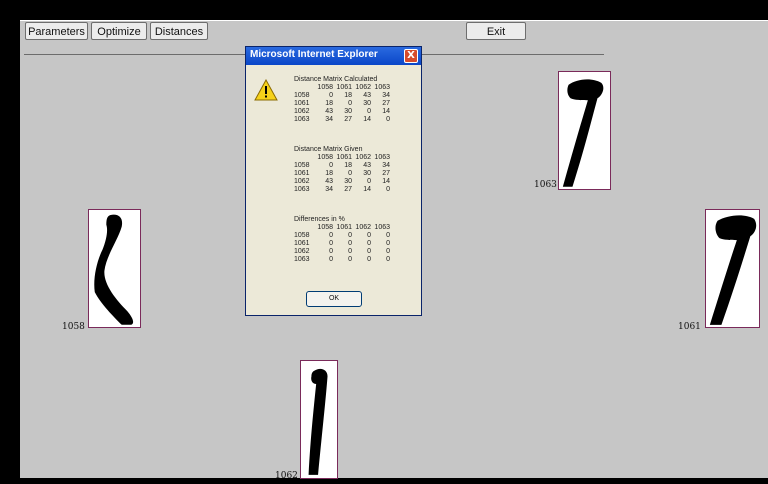 The width and height of the screenshot is (768, 484). Describe the element at coordinates (56, 31) in the screenshot. I see `parameters-button: Parameters` at that location.